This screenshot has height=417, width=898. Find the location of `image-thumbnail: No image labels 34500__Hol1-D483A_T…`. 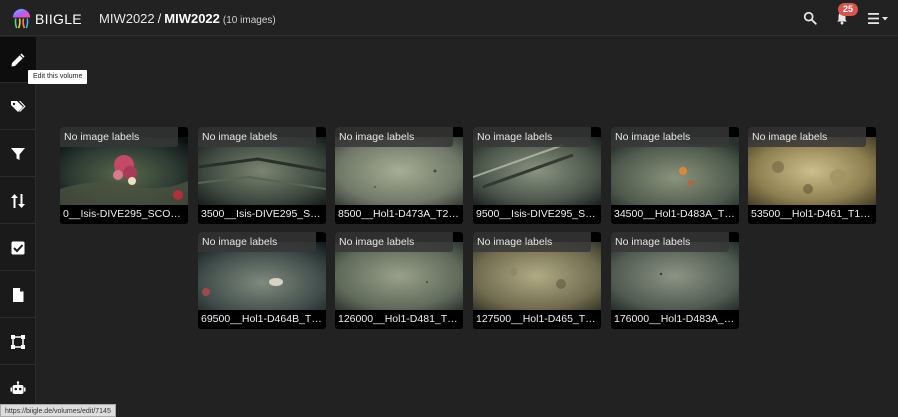

image-thumbnail: No image labels 34500__Hol1-D483A_T… is located at coordinates (675, 175).